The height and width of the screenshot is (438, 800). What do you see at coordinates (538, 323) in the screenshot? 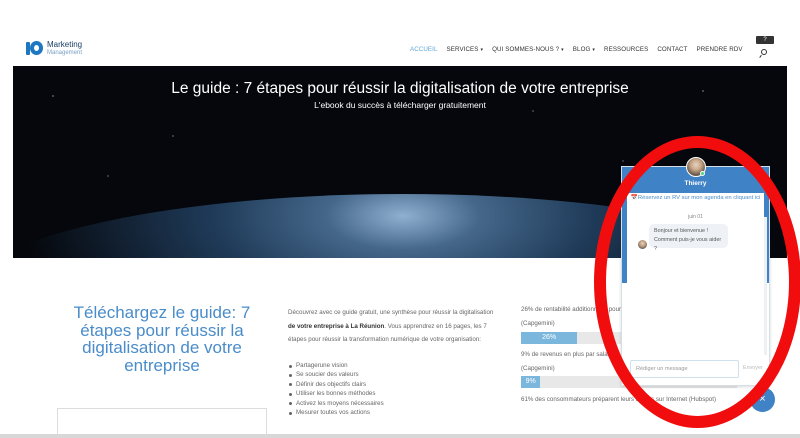
I see `stat-1-source: (Capgemini)` at bounding box center [538, 323].